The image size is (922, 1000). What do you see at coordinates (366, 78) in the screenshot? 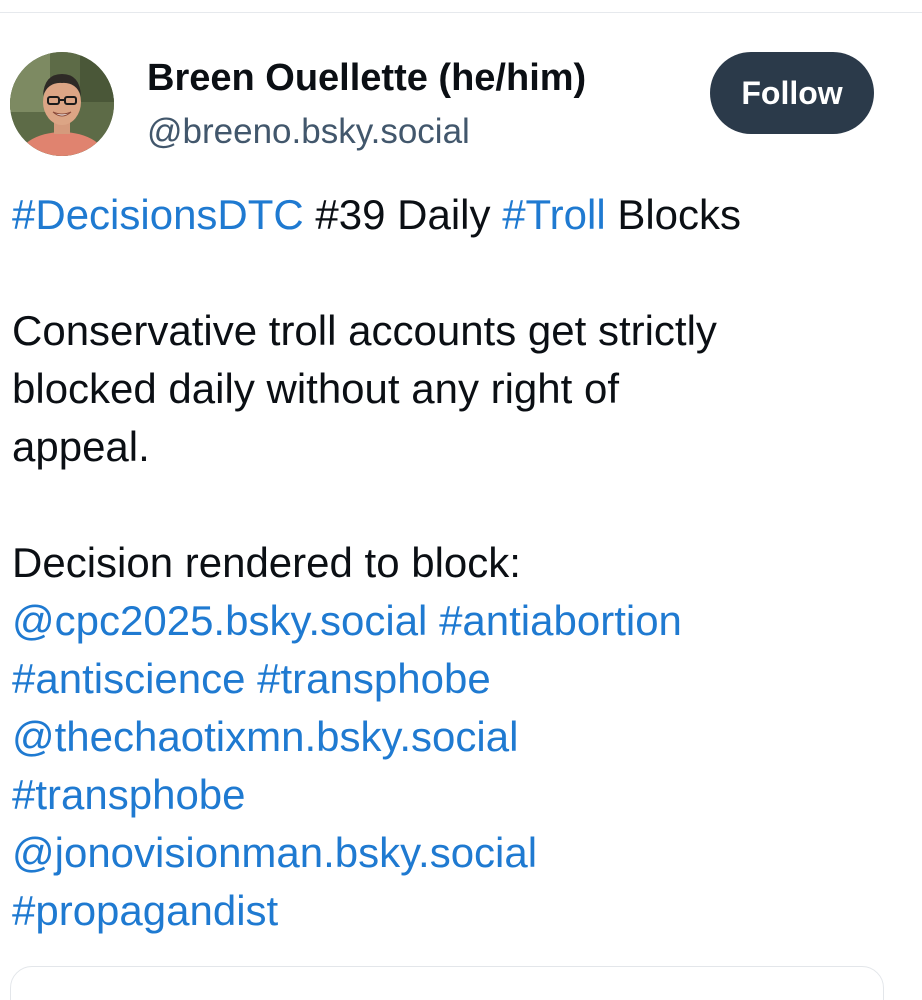
I see `author-display-name: Breen Ouellette (he/him)` at bounding box center [366, 78].